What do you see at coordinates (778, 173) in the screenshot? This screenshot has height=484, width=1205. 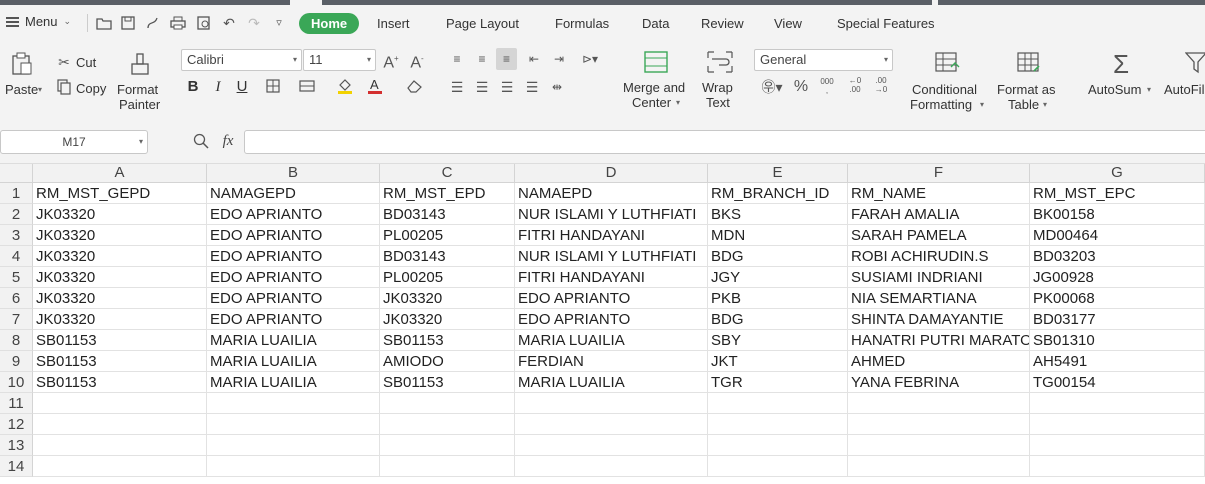 I see `column-header: E` at bounding box center [778, 173].